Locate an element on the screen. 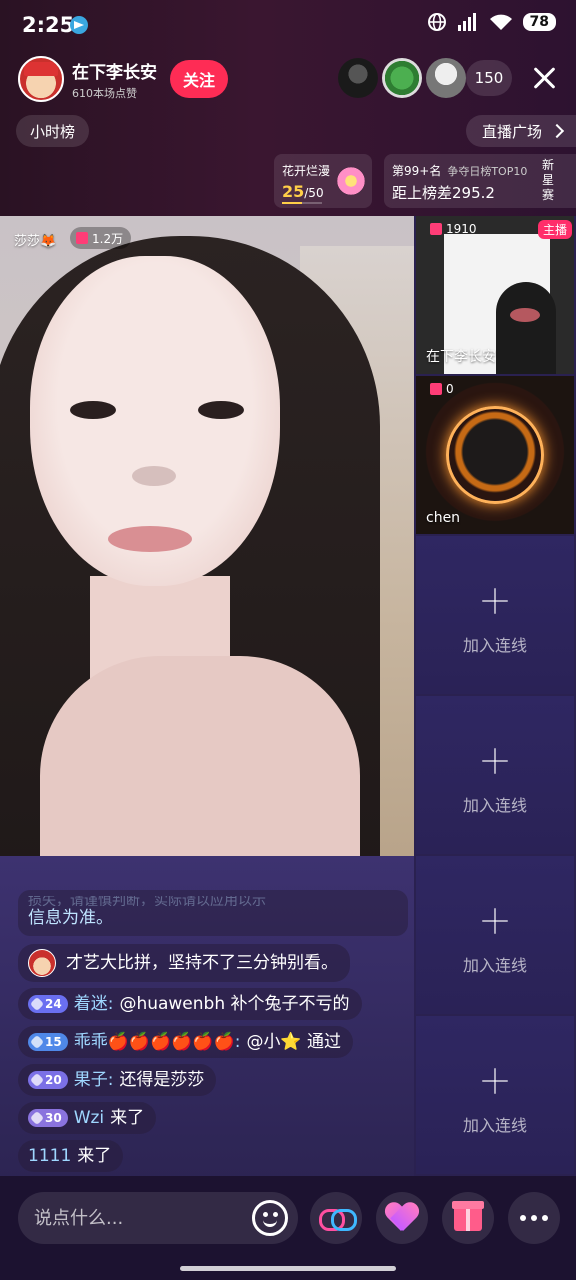 The image size is (576, 1280). comment-input is located at coordinates (139, 1218).